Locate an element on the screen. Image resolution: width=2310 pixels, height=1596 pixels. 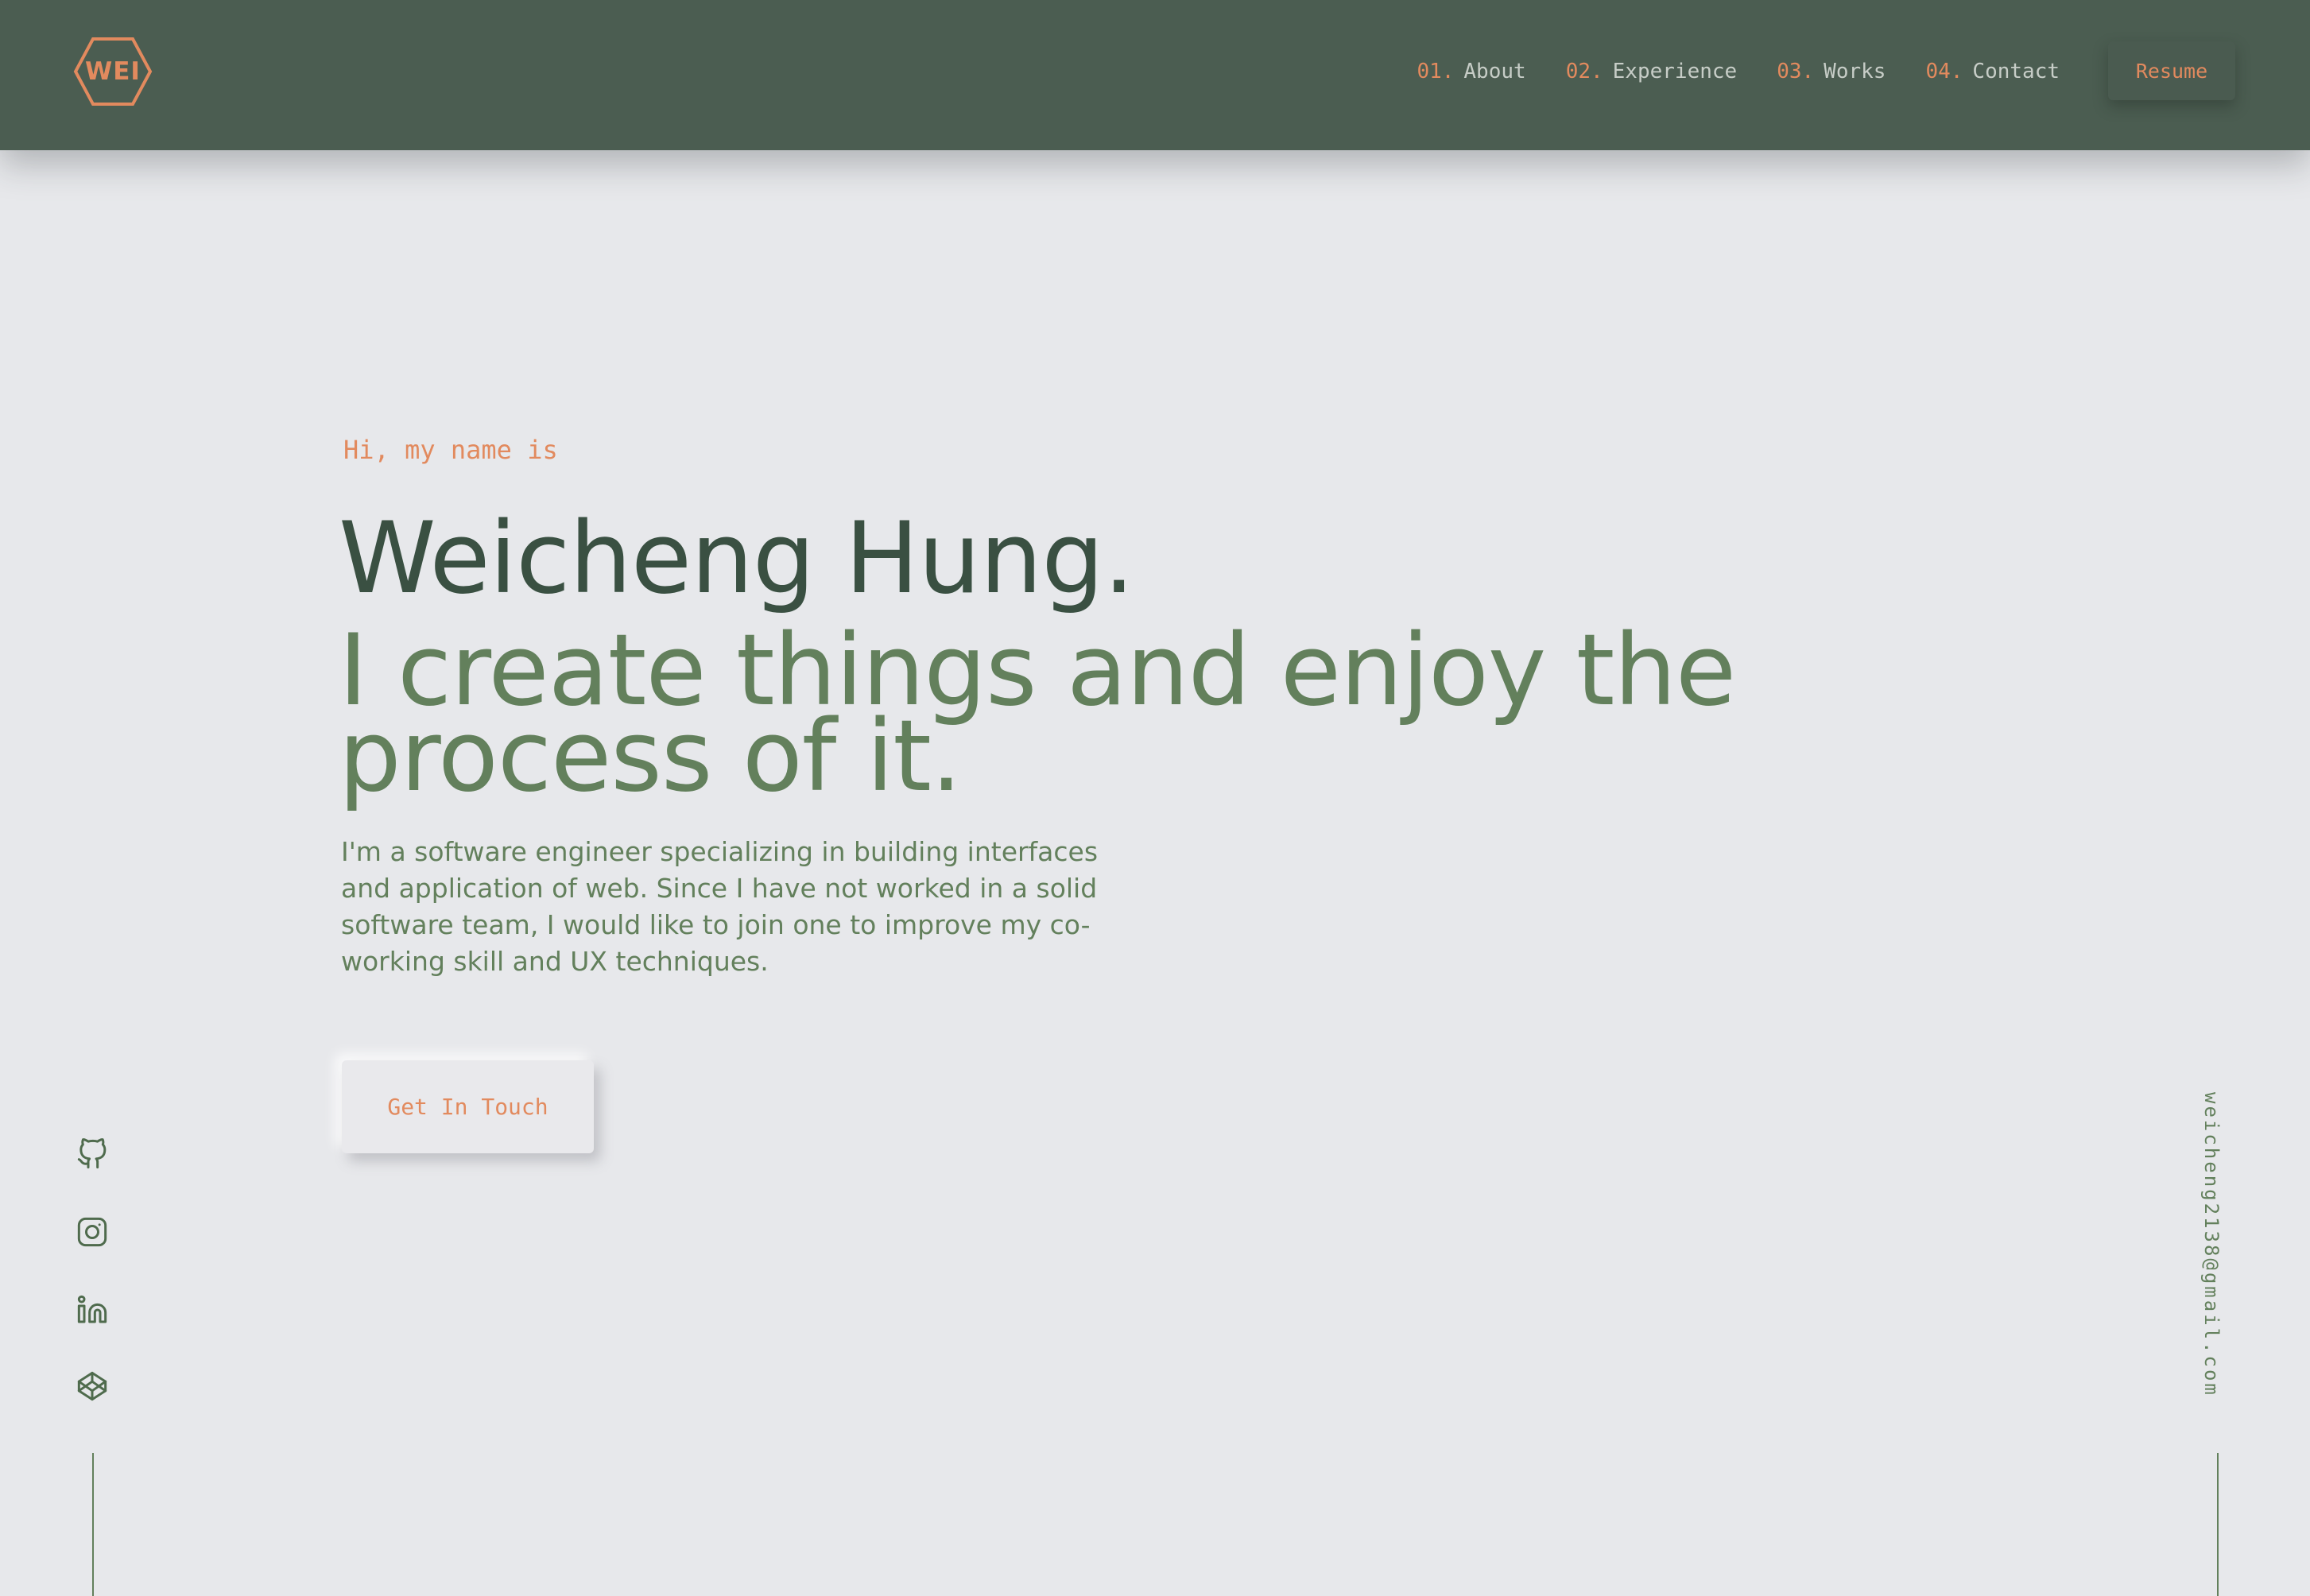
email-link: weicheng2138@gmail.com is located at coordinates (2211, 1244).